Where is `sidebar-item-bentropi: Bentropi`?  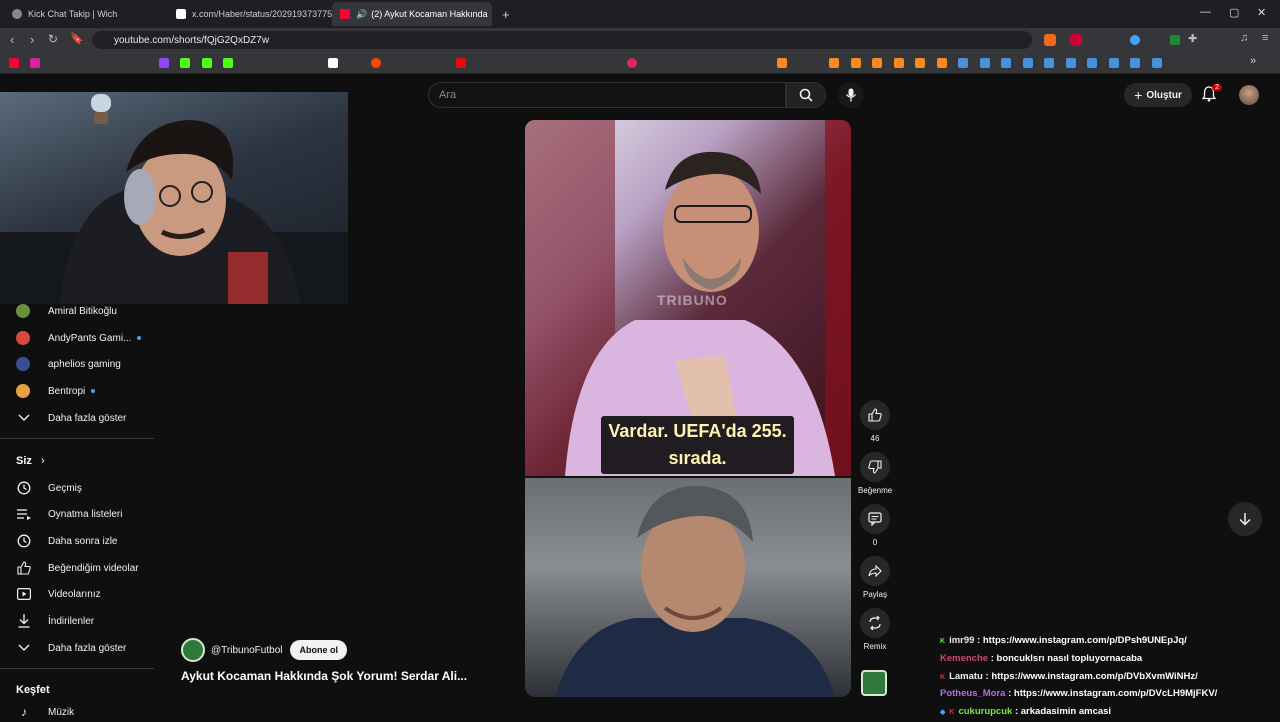
sidebar-item-bentropi: Bentropi is located at coordinates (56, 391).